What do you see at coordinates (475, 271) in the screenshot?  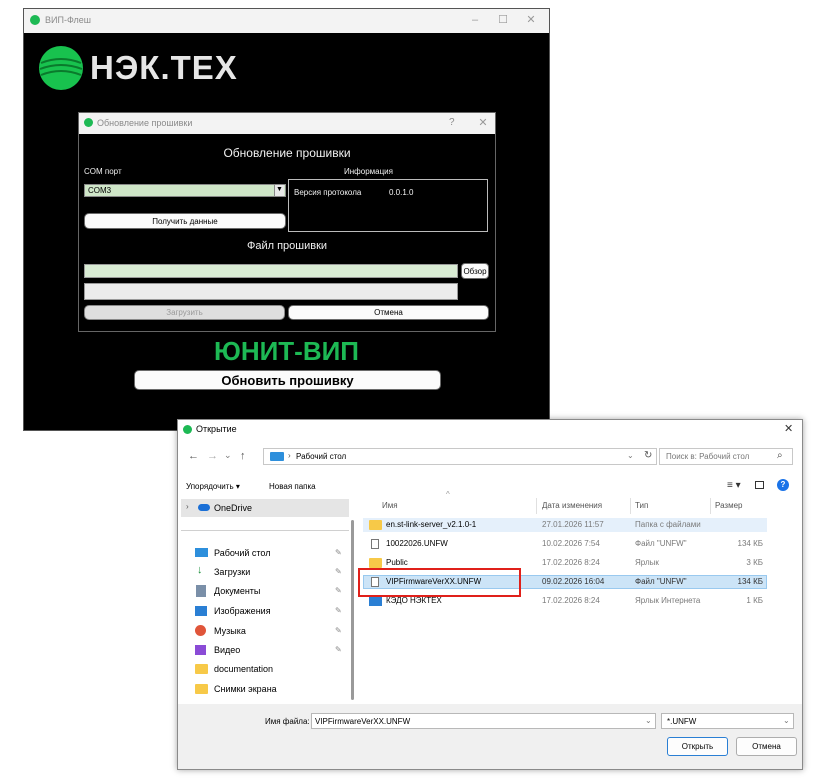 I see `browse-button: Обзор` at bounding box center [475, 271].